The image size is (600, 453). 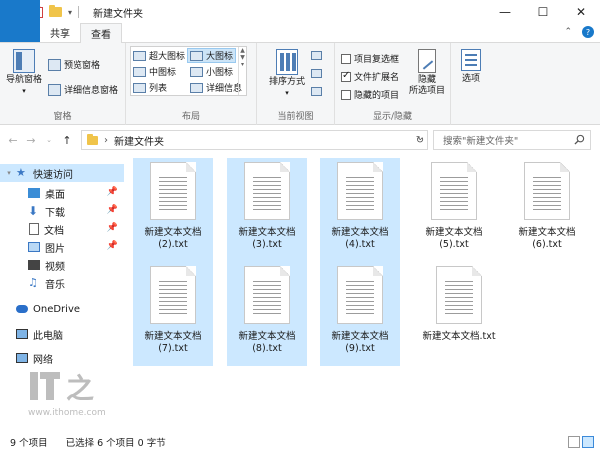 I want to click on file-item: 新建文本文档 (4).txt, so click(x=360, y=210).